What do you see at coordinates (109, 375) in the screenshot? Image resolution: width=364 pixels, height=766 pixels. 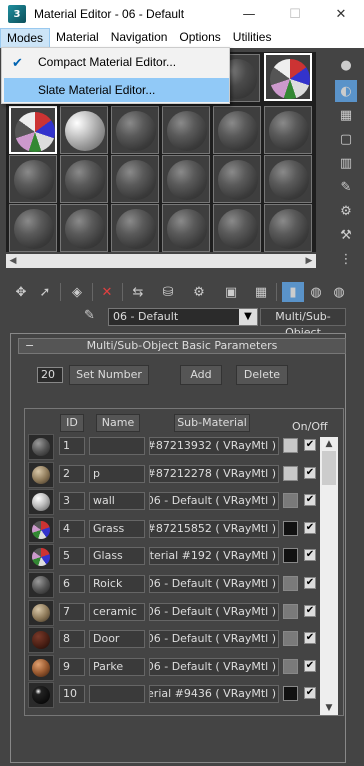 I see `set-number-button: Set Number` at bounding box center [109, 375].